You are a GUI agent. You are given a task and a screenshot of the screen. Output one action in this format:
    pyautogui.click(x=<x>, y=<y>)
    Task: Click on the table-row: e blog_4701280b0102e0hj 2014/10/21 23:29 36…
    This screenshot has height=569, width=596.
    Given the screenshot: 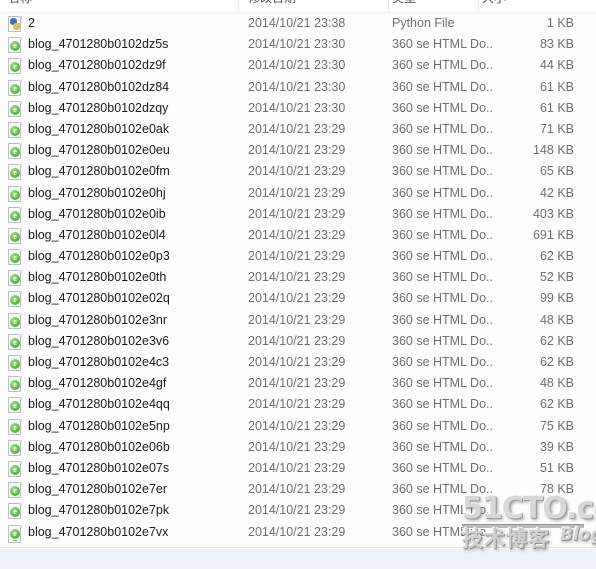 What is the action you would take?
    pyautogui.click(x=298, y=193)
    